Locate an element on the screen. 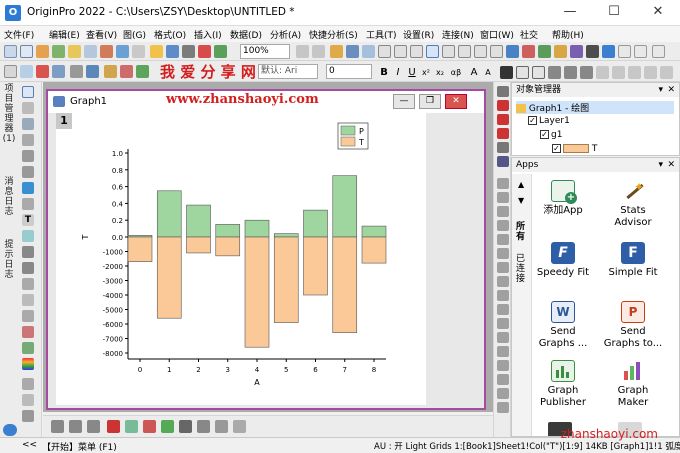  app-stats-advisor: ✦ Stats Advisor is located at coordinates (633, 204).